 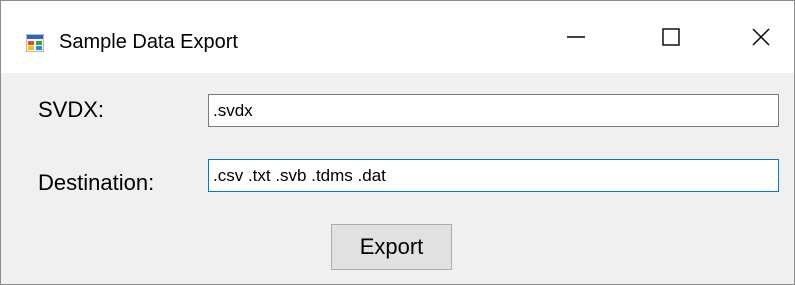 I want to click on maximize-button, so click(x=671, y=39).